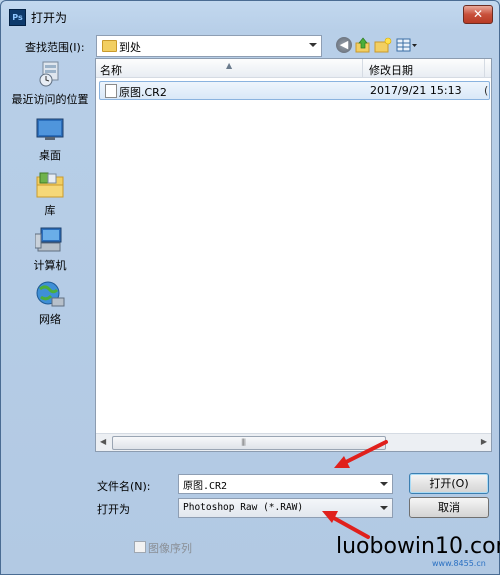  I want to click on filename-input: 原图.CR2, so click(285, 484).